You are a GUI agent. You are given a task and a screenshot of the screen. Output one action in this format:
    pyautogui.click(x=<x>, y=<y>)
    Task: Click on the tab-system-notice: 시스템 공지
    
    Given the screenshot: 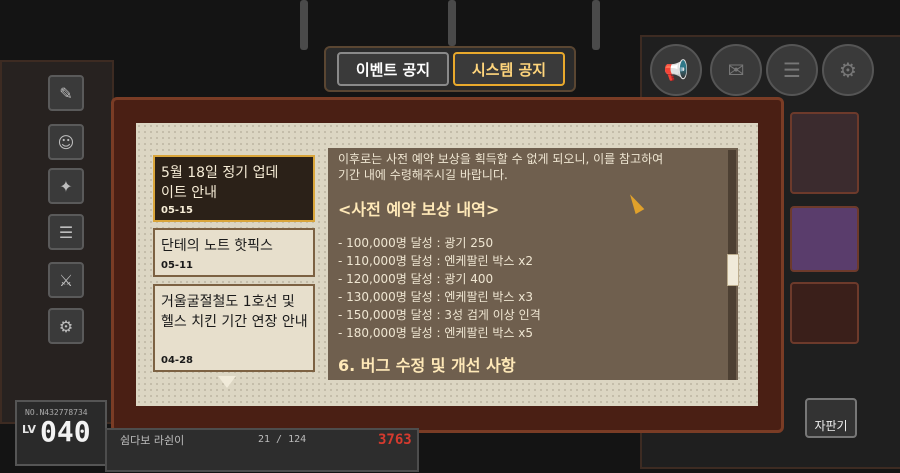 What is the action you would take?
    pyautogui.click(x=509, y=69)
    